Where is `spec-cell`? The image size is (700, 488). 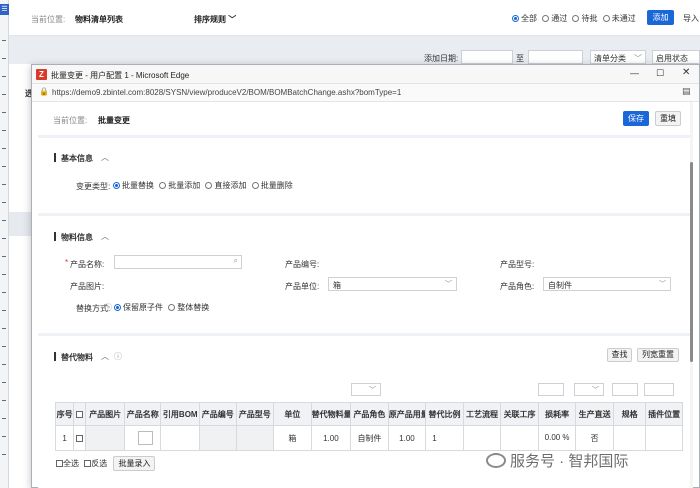
spec-cell is located at coordinates (629, 438).